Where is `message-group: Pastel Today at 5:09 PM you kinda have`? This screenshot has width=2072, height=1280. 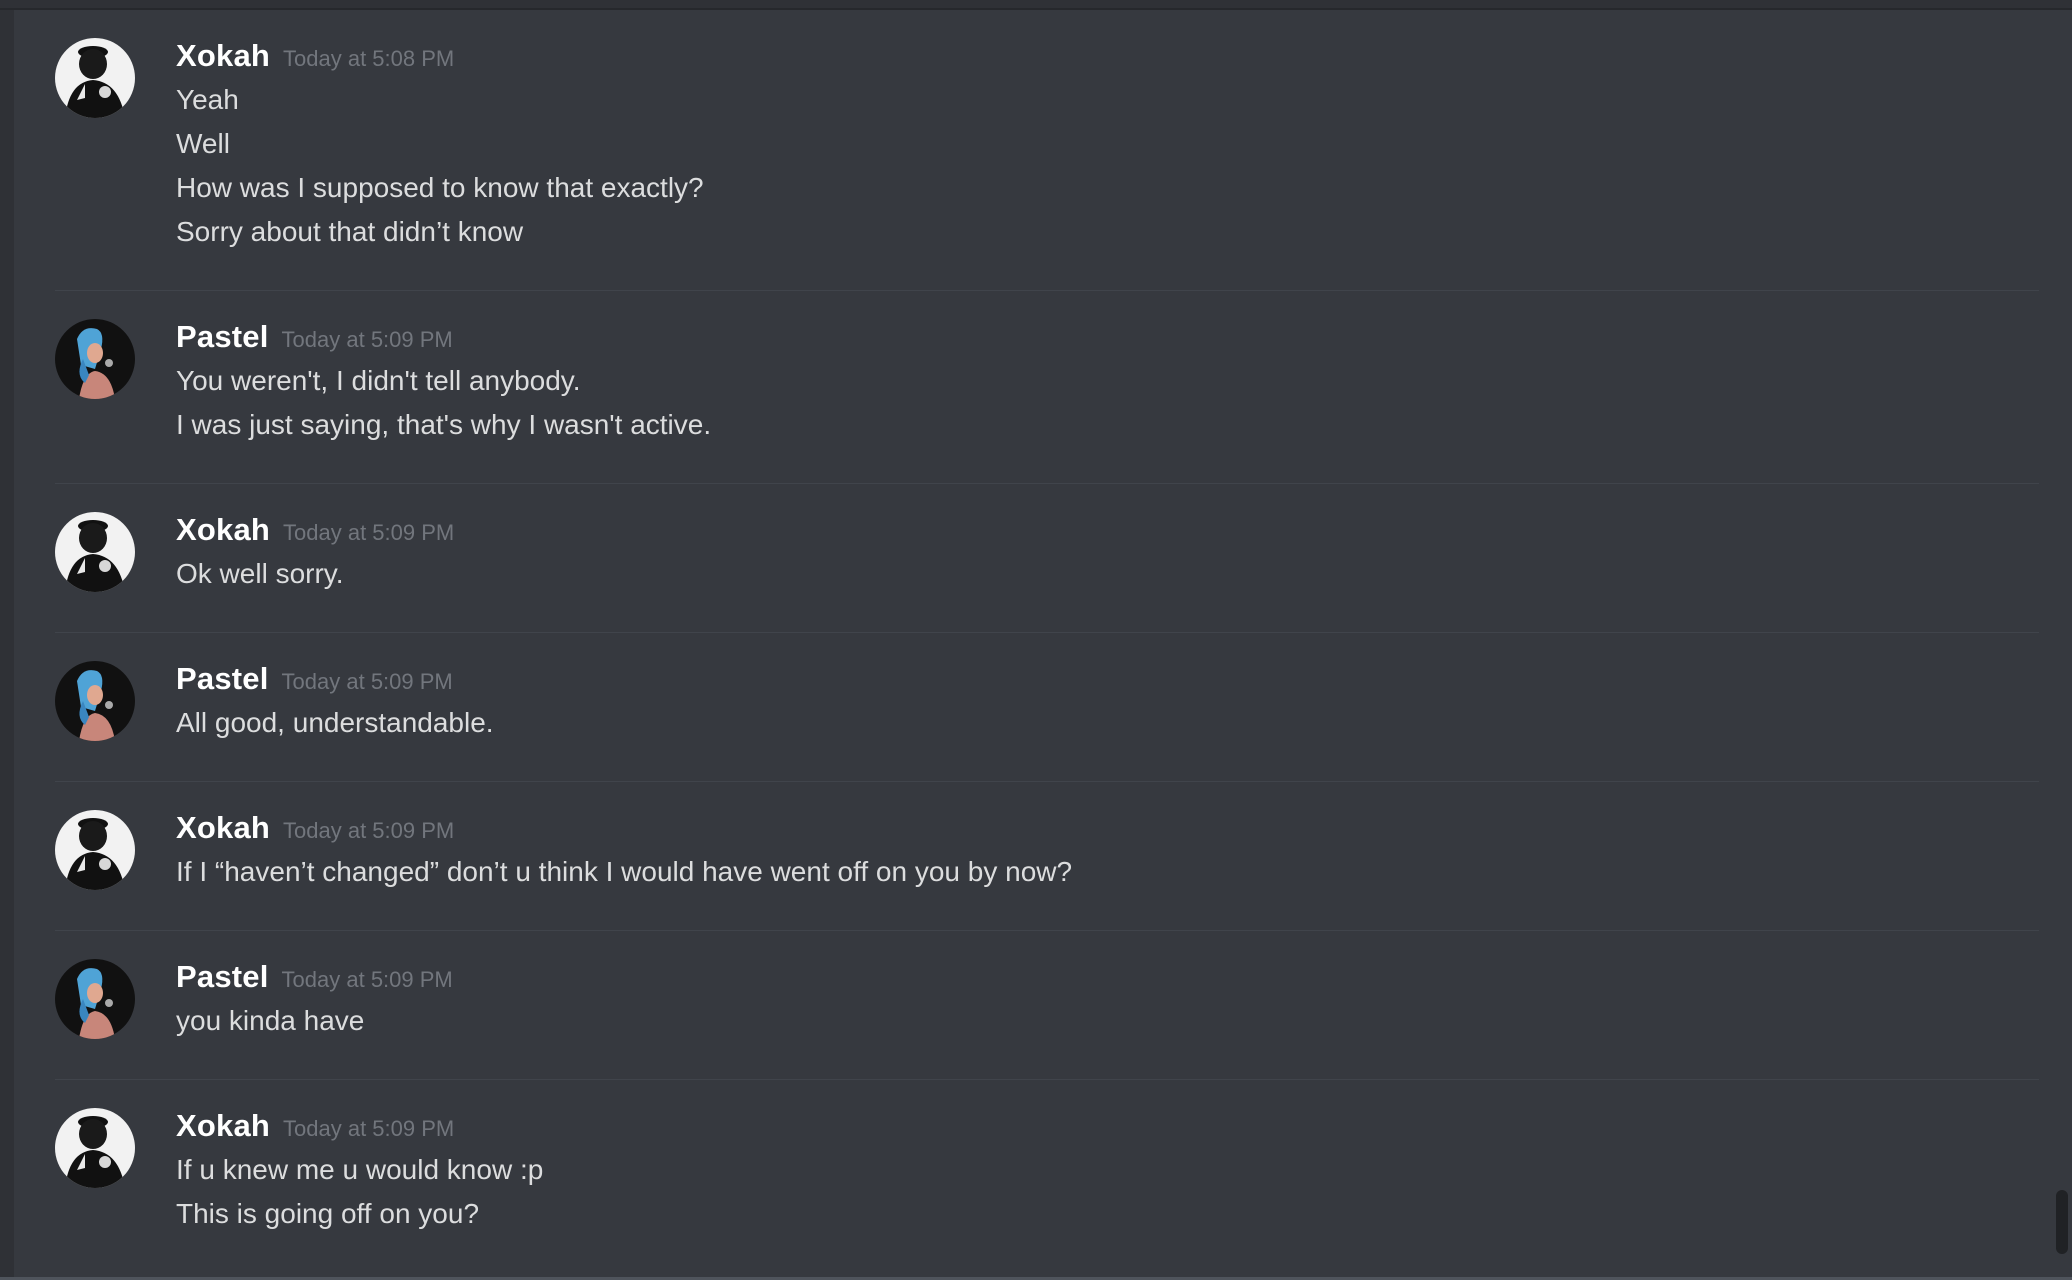 message-group: Pastel Today at 5:09 PM you kinda have is located at coordinates (1047, 1005).